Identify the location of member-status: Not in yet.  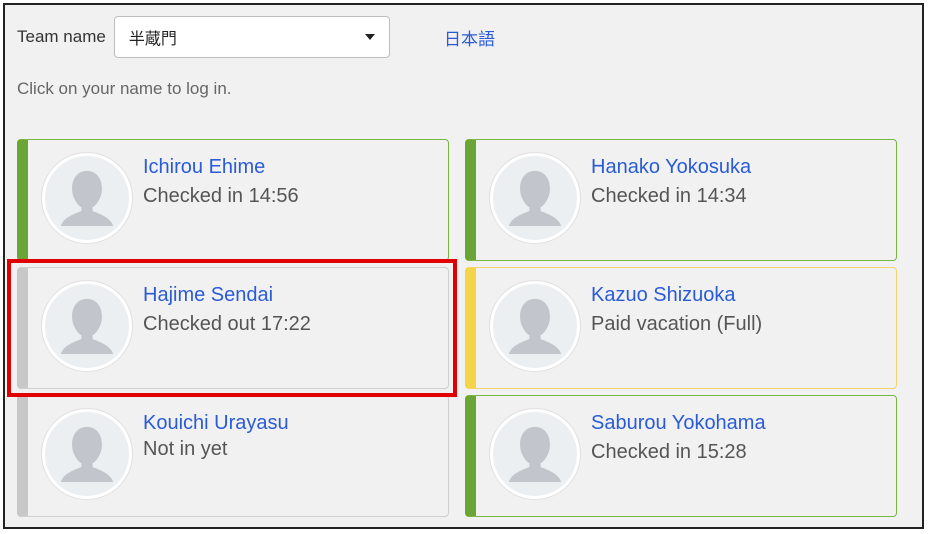
(185, 449).